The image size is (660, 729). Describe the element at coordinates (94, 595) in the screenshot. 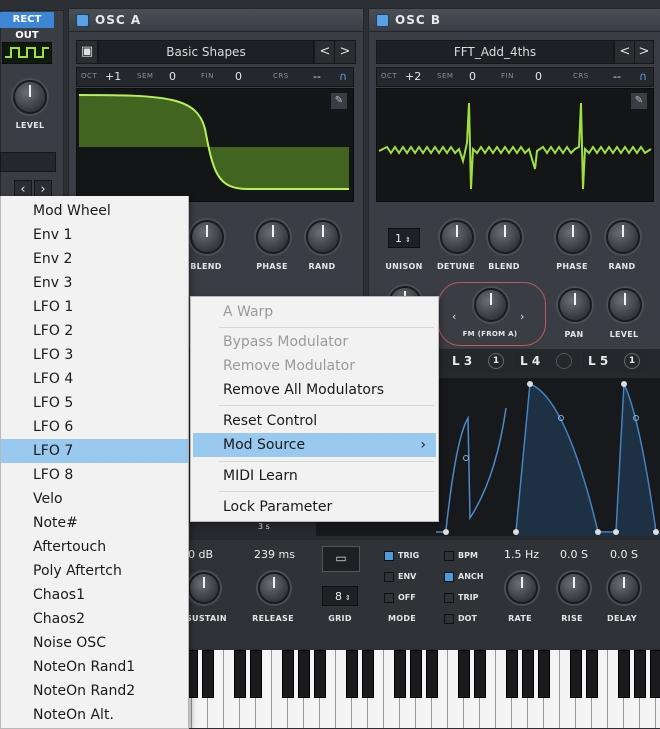

I see `mod-source-item-chaos1: Chaos1` at that location.